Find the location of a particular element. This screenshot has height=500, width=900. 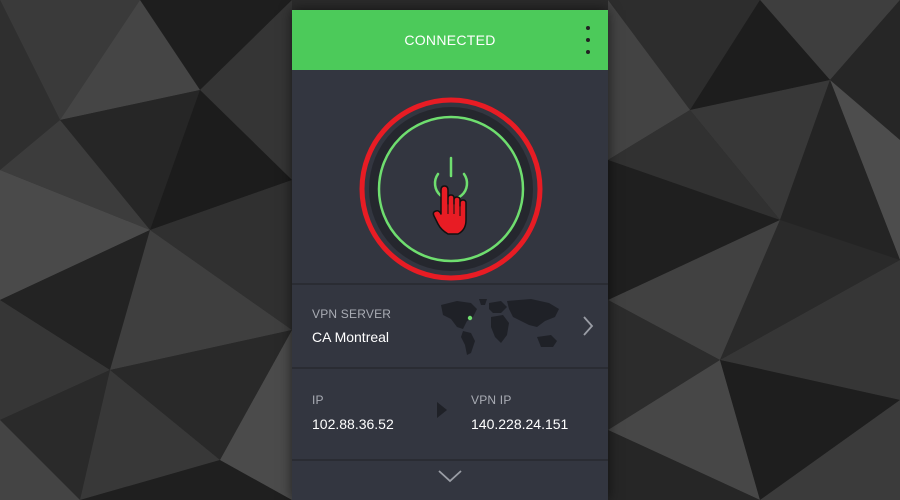

power-button-area is located at coordinates (450, 176).